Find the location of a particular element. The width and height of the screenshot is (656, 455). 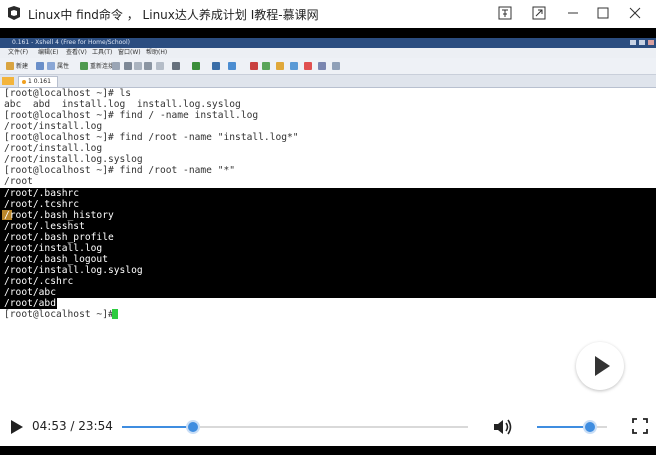

selected-line: /root/install.log is located at coordinates (53, 248).